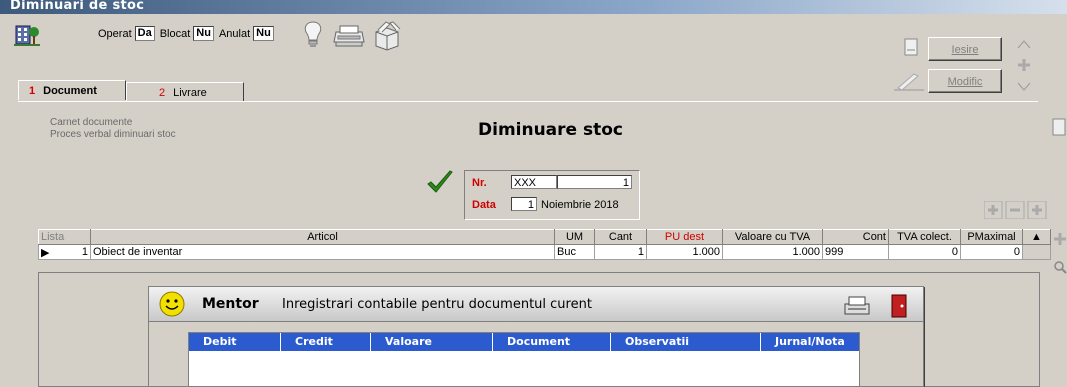 This screenshot has height=387, width=1067. What do you see at coordinates (772, 237) in the screenshot?
I see `col-valoare: Valoare cu TVA` at bounding box center [772, 237].